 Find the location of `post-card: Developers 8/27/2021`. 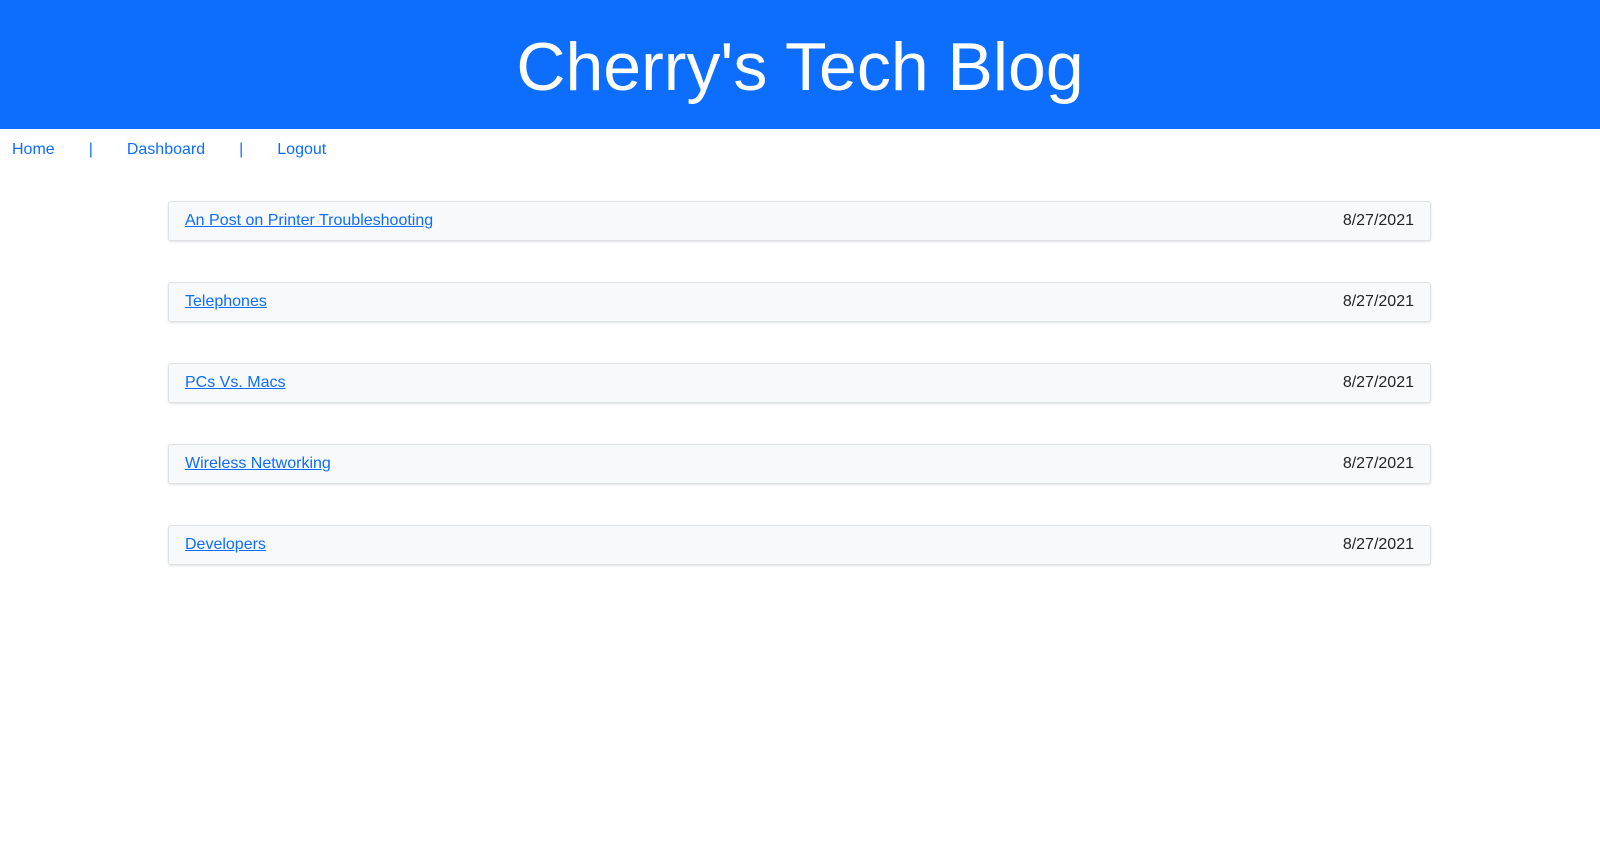

post-card: Developers 8/27/2021 is located at coordinates (799, 545).